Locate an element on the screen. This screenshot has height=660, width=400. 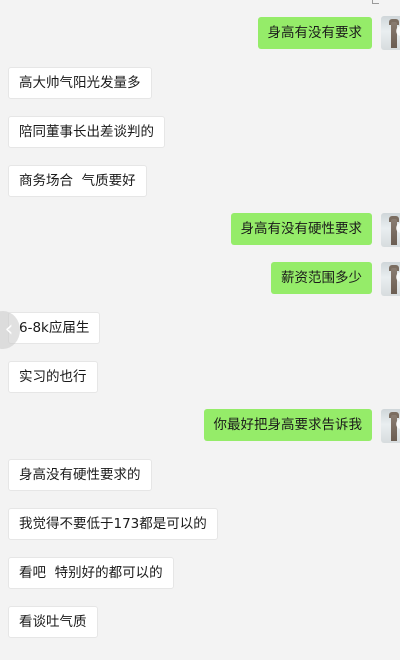
incoming-message-bubble: 我觉得不要低于173都是可以的 is located at coordinates (113, 524).